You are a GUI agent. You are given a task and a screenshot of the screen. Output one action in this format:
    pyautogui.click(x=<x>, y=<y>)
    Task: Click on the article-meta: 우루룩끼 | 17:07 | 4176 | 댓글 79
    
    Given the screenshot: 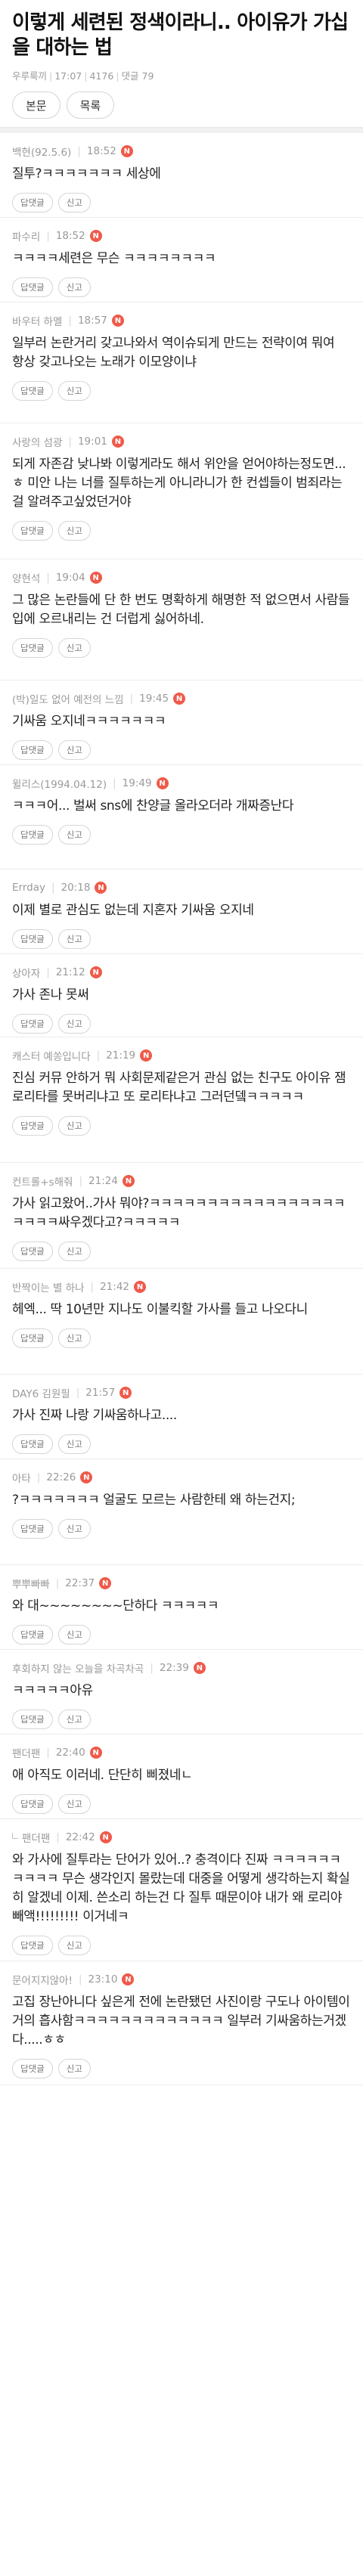 What is the action you would take?
    pyautogui.click(x=181, y=75)
    